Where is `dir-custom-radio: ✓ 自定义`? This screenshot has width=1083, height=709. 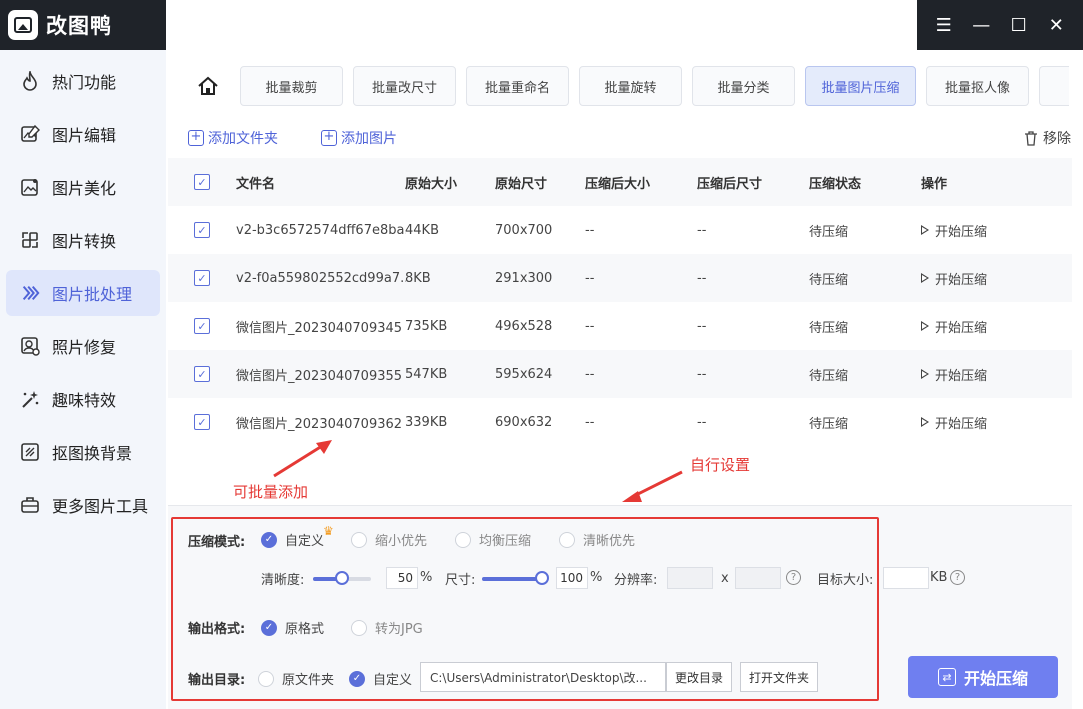 dir-custom-radio: ✓ 自定义 is located at coordinates (380, 678).